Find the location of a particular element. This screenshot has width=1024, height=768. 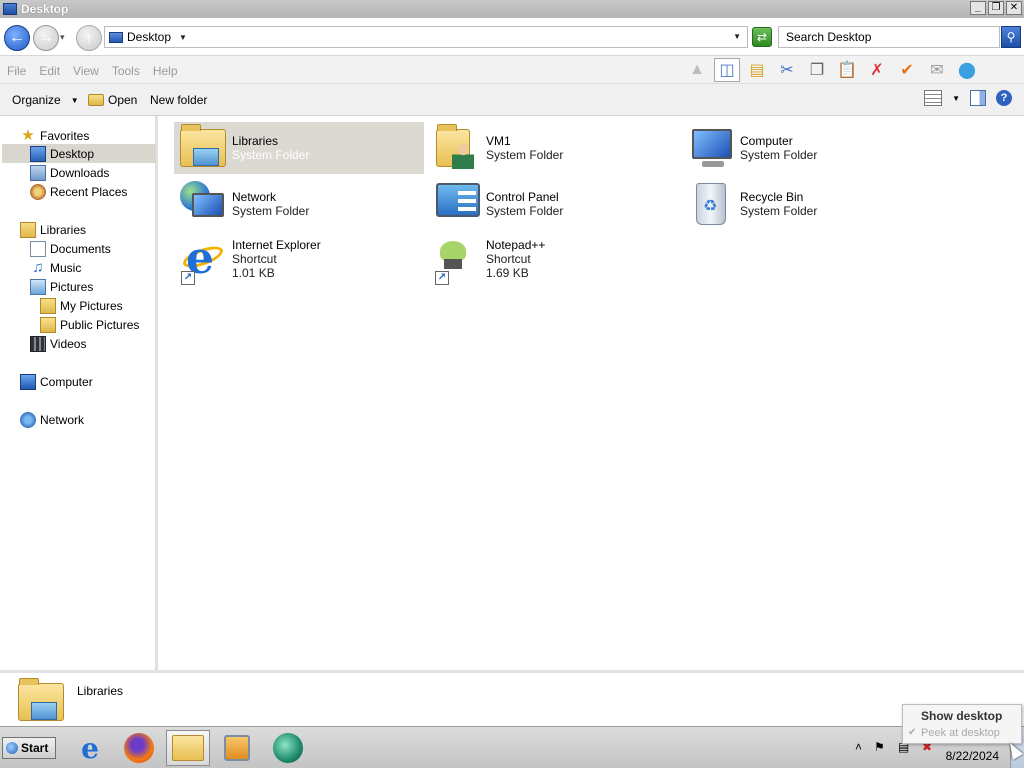

taskbar-explorer is located at coordinates (188, 748).